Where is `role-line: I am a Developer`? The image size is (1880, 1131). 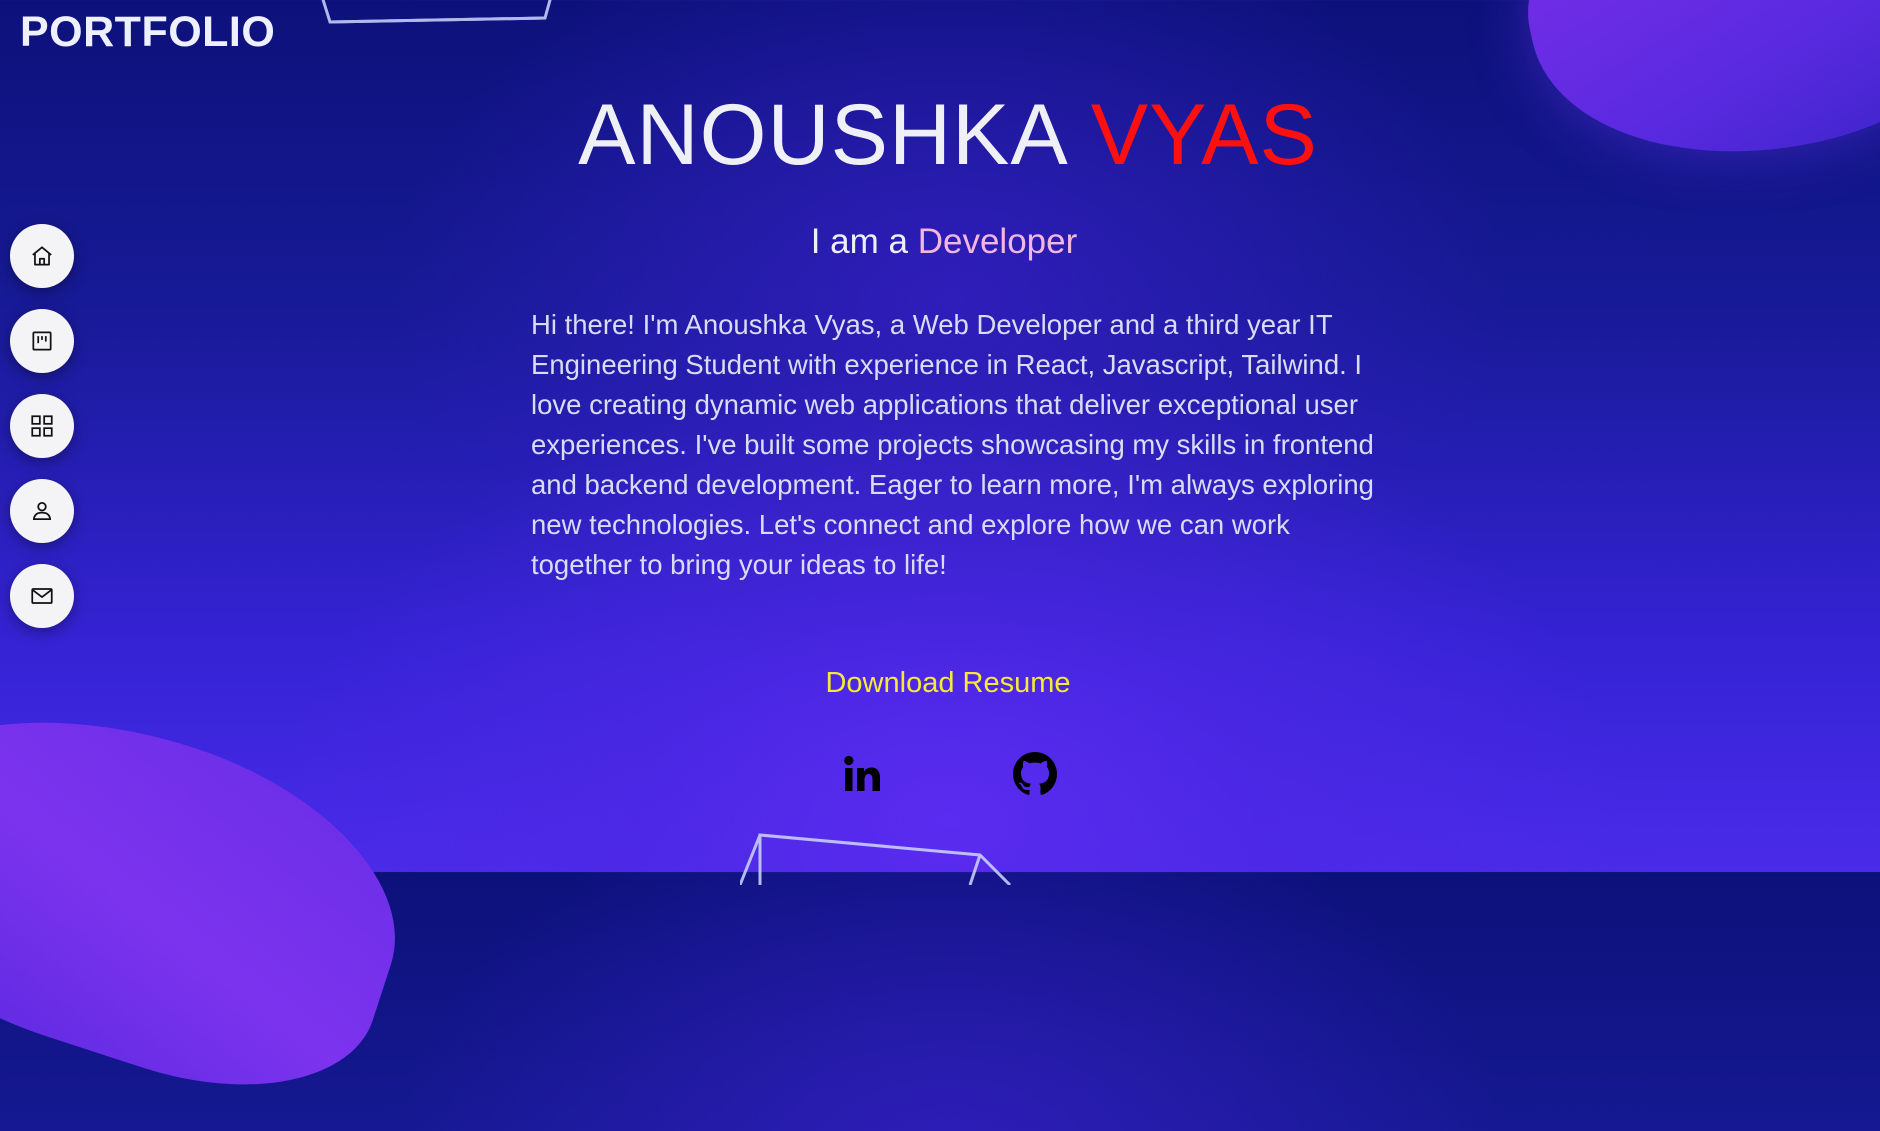 role-line: I am a Developer is located at coordinates (940, 242).